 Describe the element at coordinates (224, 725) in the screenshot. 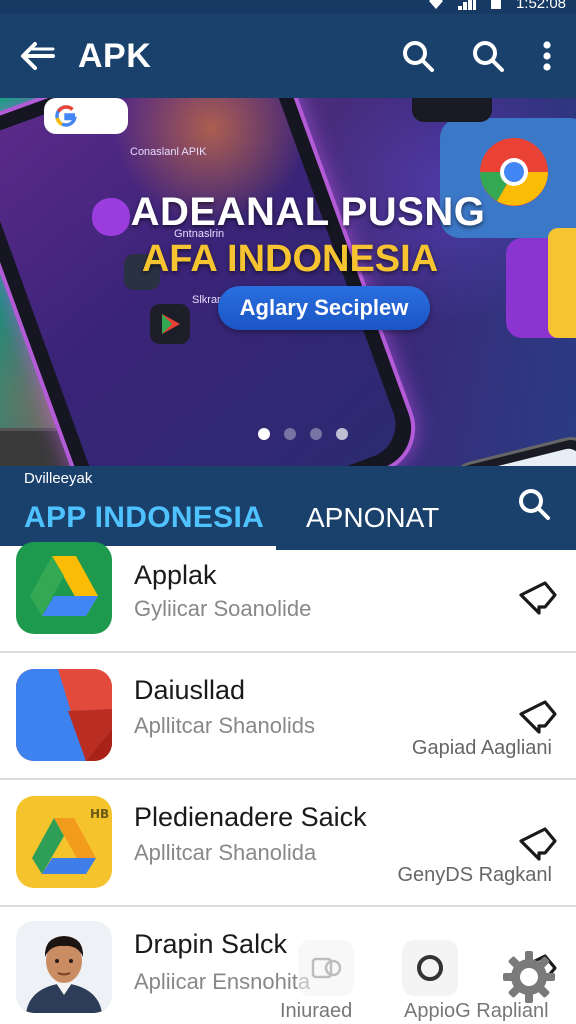

I see `app-subtitle-text: Apllitcar Shanolids` at that location.